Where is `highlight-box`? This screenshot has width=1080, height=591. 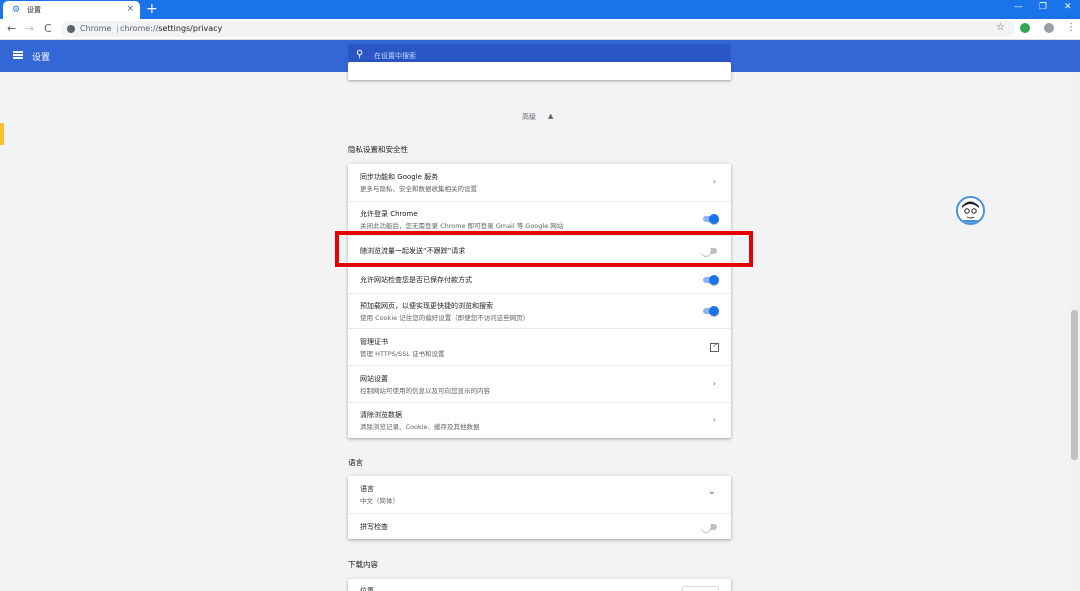 highlight-box is located at coordinates (544, 249).